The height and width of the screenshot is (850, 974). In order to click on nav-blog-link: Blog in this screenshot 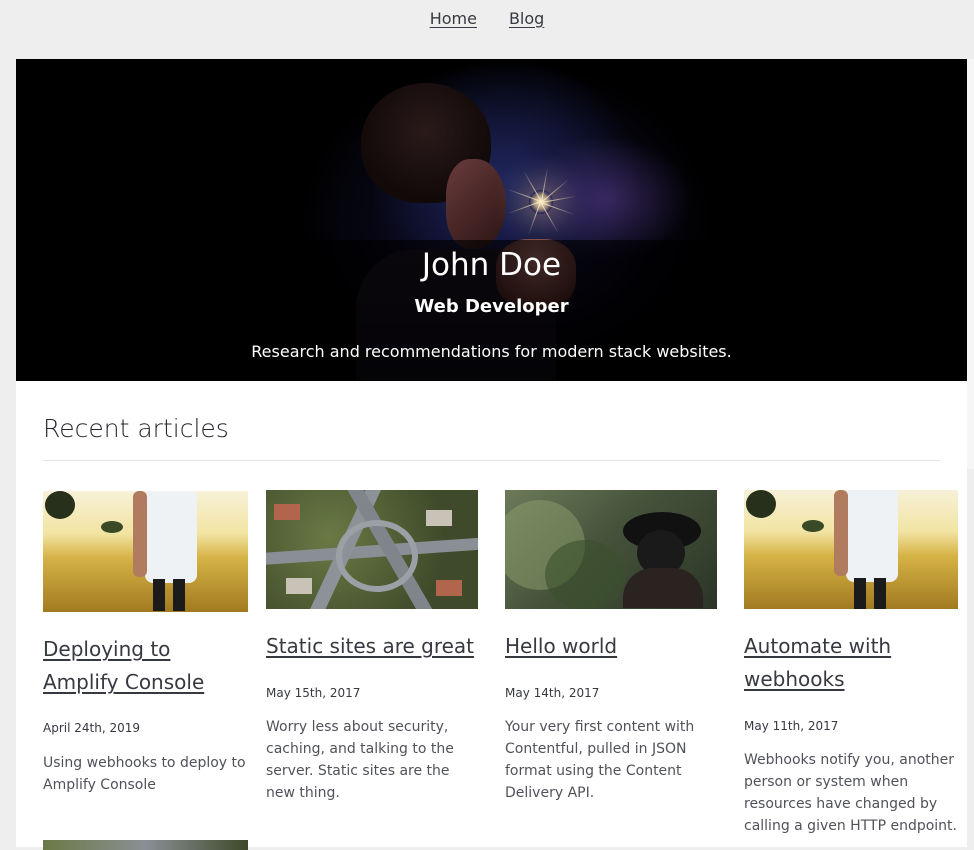, I will do `click(526, 18)`.